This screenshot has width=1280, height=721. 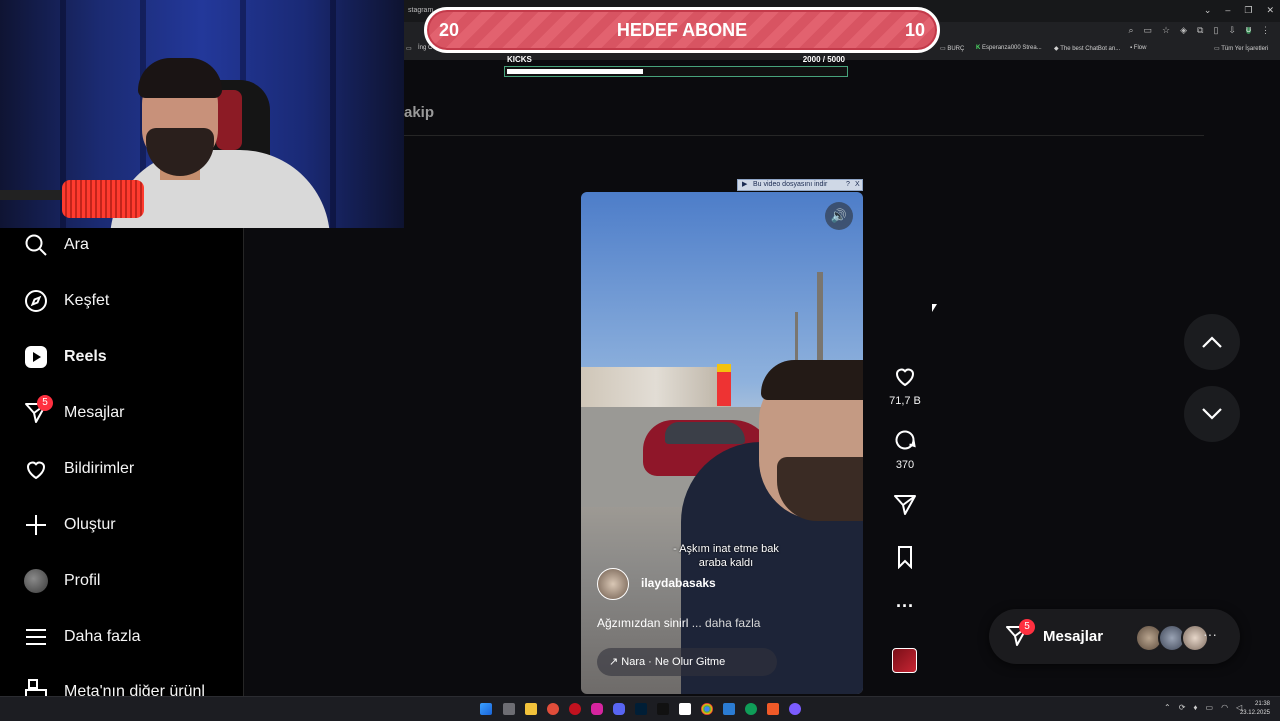 I want to click on sidebar-item-label: Reels, so click(x=85, y=356).